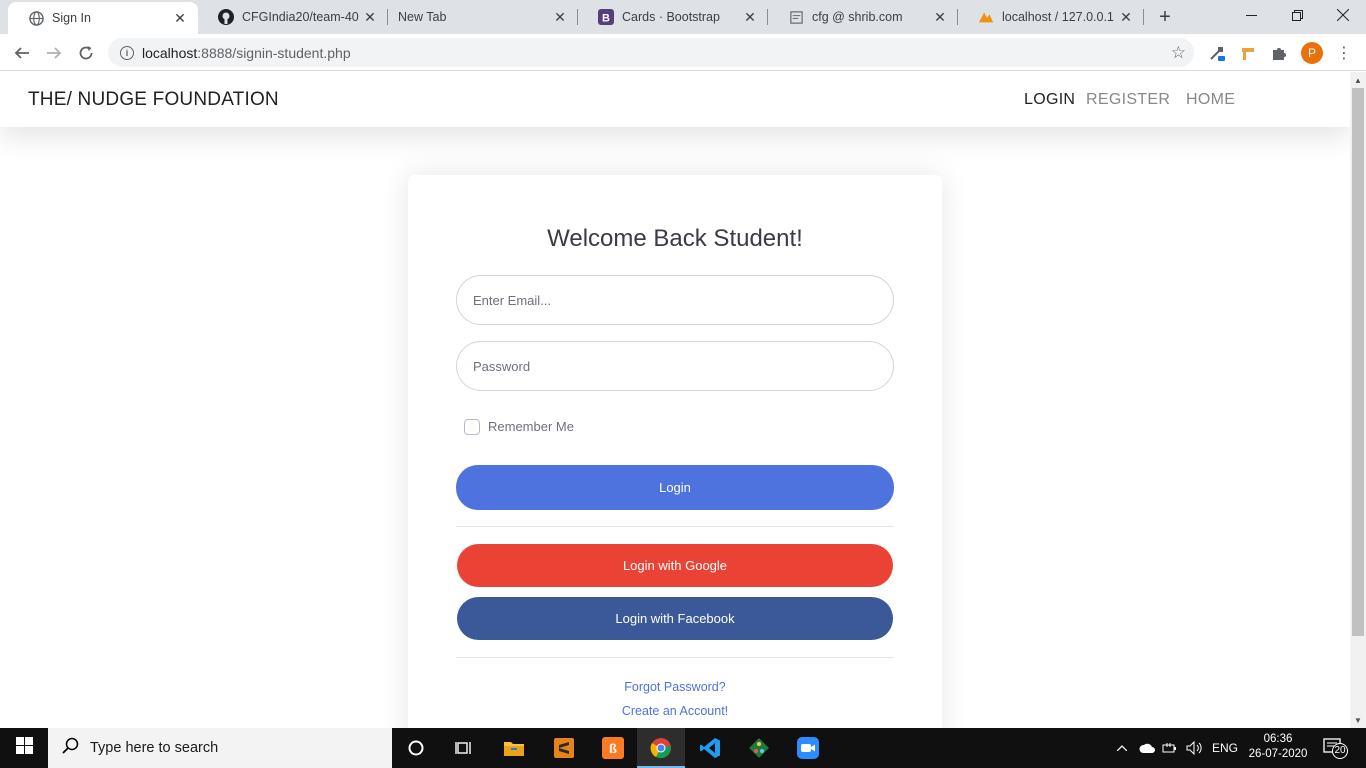  Describe the element at coordinates (1358, 80) in the screenshot. I see `scroll-up-icon: ▲` at that location.